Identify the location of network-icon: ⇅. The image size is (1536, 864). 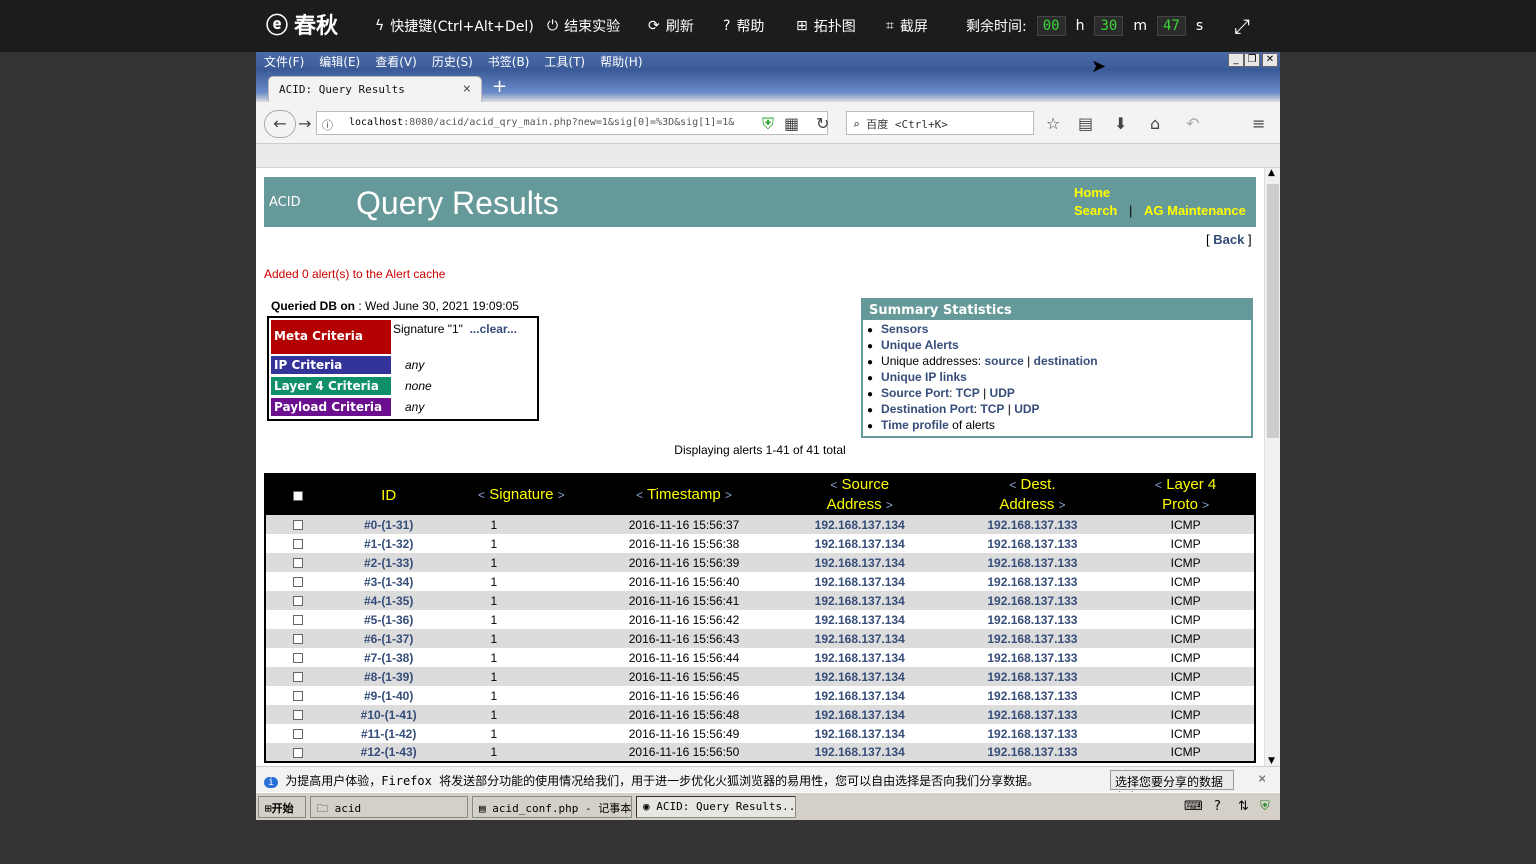
(1243, 806).